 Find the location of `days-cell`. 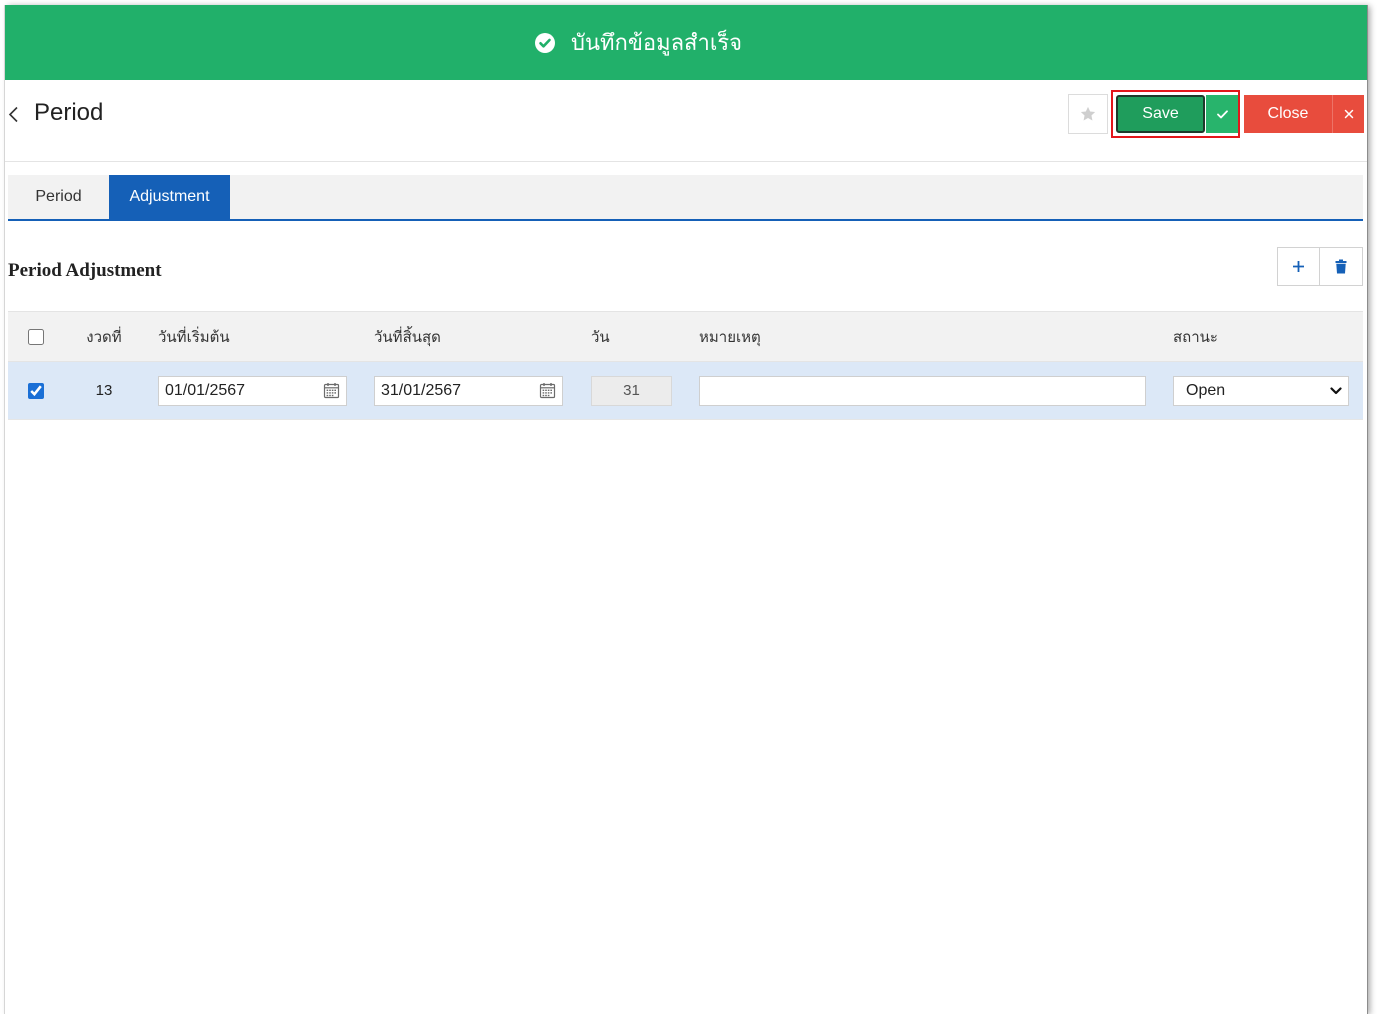

days-cell is located at coordinates (632, 390).